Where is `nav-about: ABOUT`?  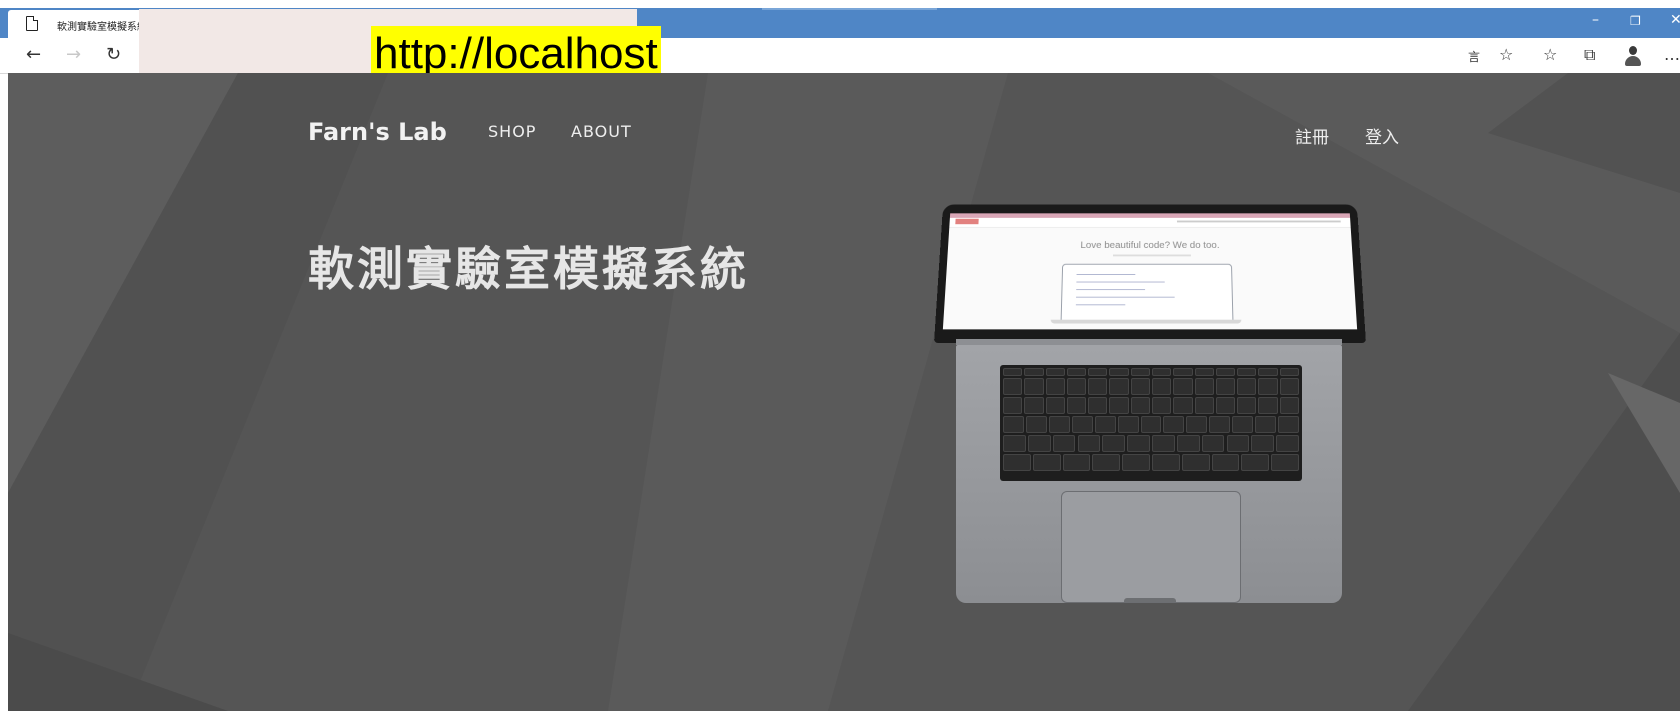 nav-about: ABOUT is located at coordinates (601, 131).